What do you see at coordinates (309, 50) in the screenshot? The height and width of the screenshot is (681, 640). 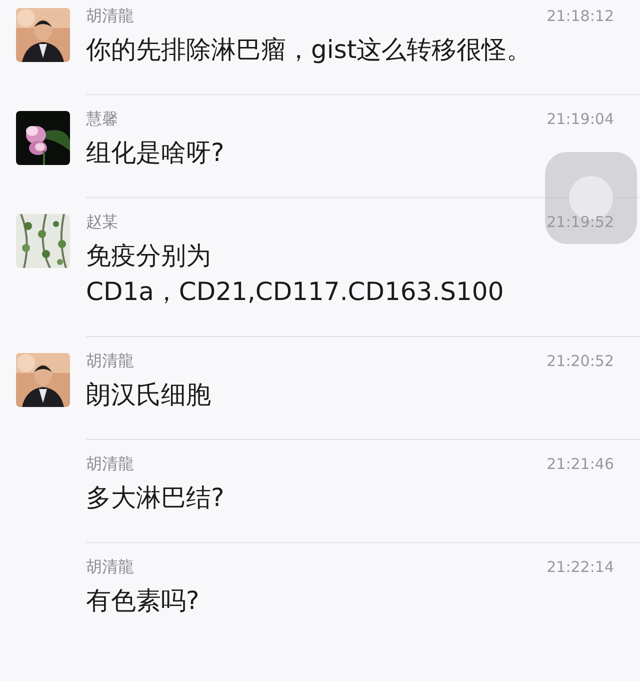 I see `message-text: 你的先排除淋巴瘤，gist这么转移很怪。` at bounding box center [309, 50].